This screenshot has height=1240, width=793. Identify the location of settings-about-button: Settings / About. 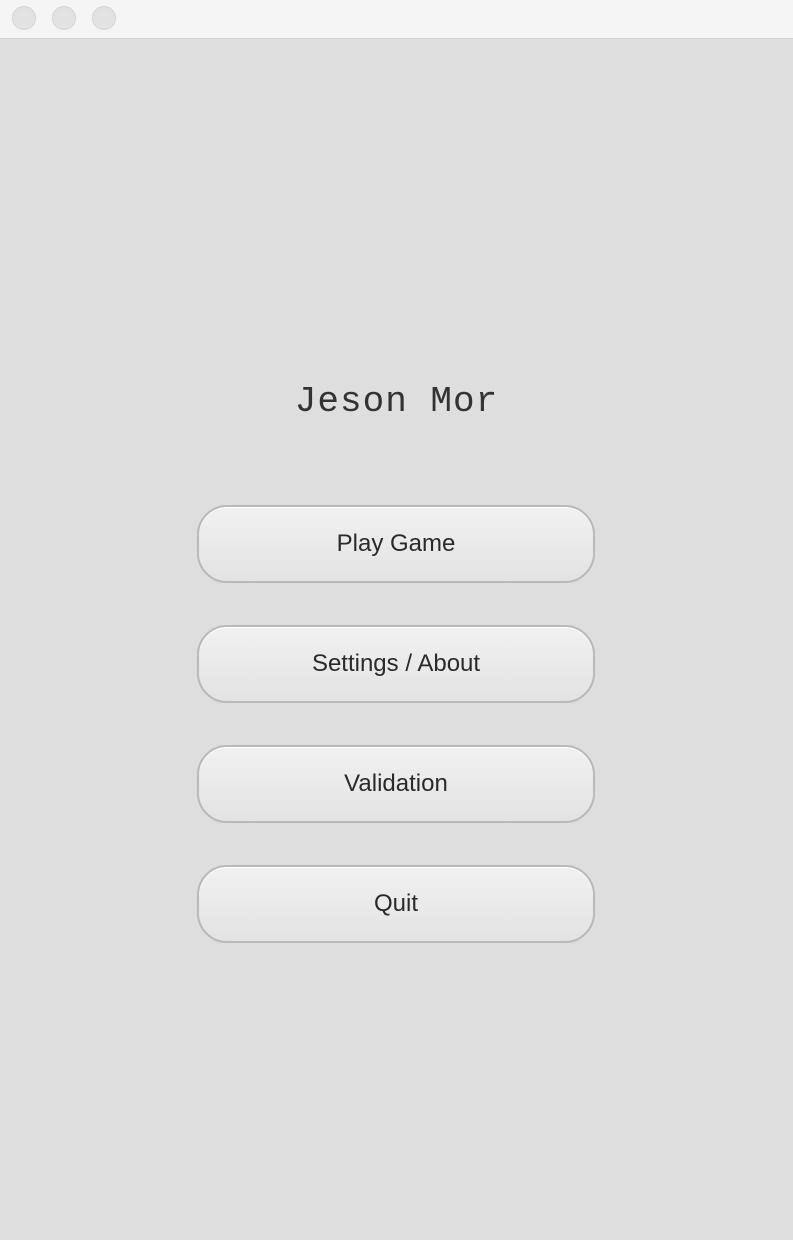
(396, 664).